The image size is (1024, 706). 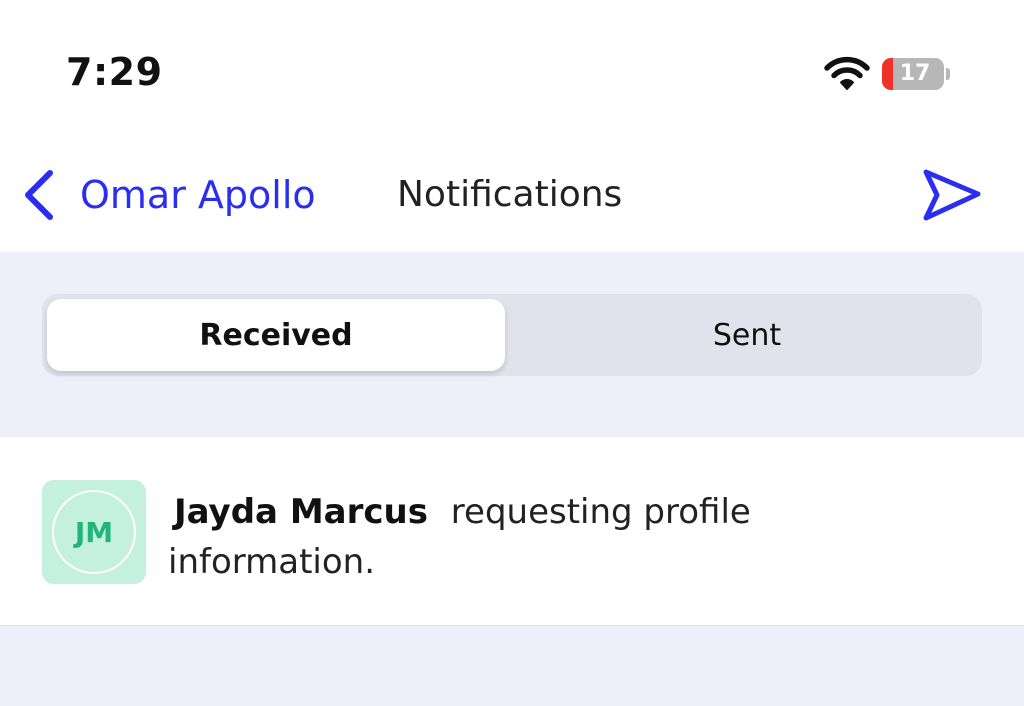 I want to click on sender-name: Jayda Marcus, so click(x=301, y=512).